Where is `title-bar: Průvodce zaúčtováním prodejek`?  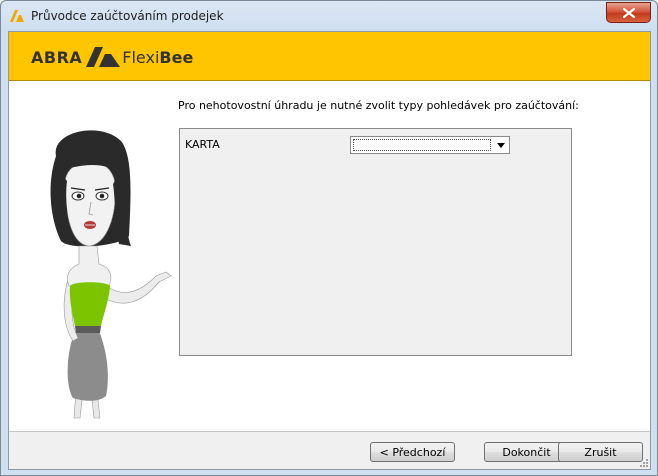 title-bar: Průvodce zaúčtováním prodejek is located at coordinates (329, 16).